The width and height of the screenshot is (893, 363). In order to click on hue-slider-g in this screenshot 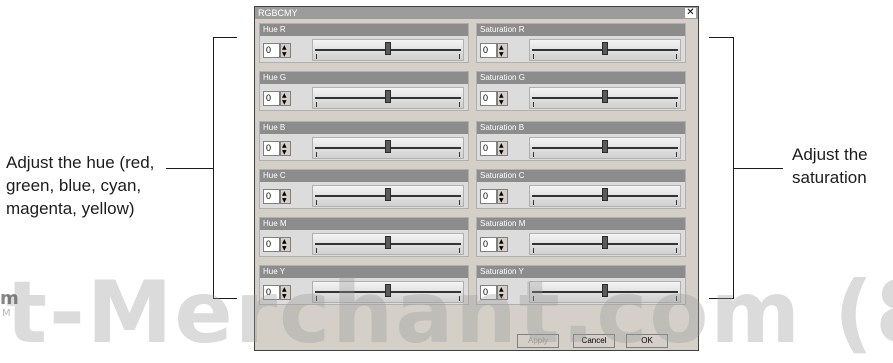, I will do `click(388, 98)`.